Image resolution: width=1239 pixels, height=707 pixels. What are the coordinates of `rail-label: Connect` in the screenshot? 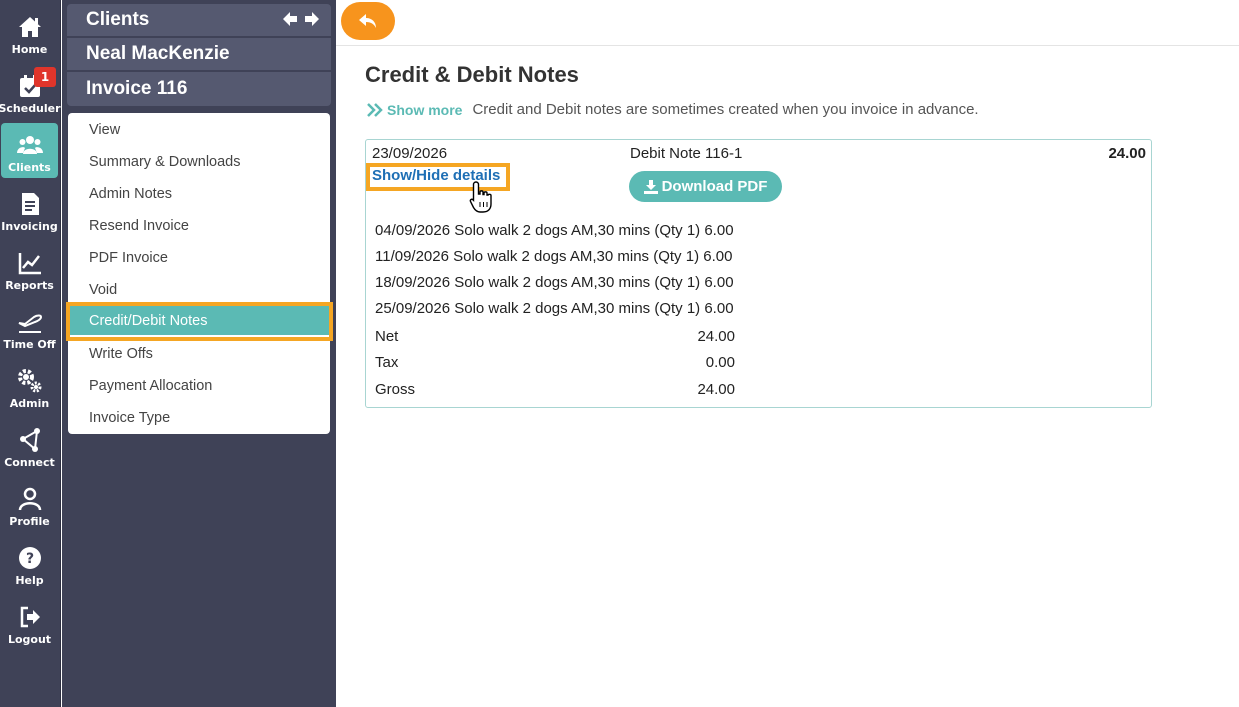 It's located at (29, 462).